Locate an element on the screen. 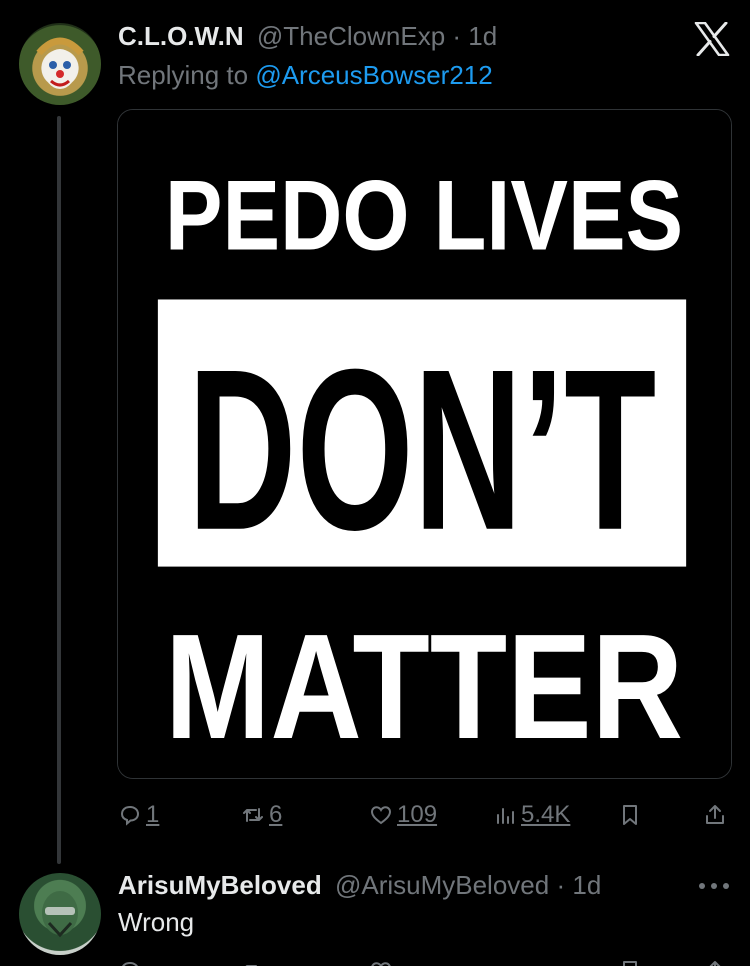  avatar is located at coordinates (60, 64).